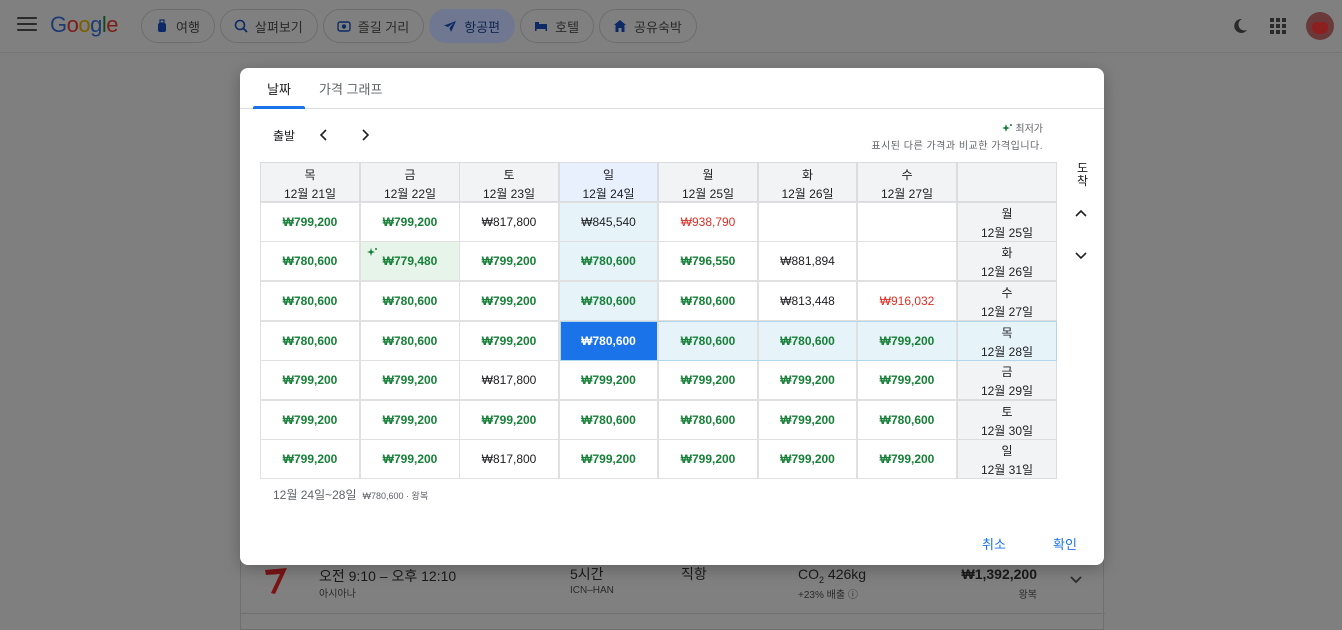  What do you see at coordinates (608, 182) in the screenshot?
I see `column-header: 일 12월 24일` at bounding box center [608, 182].